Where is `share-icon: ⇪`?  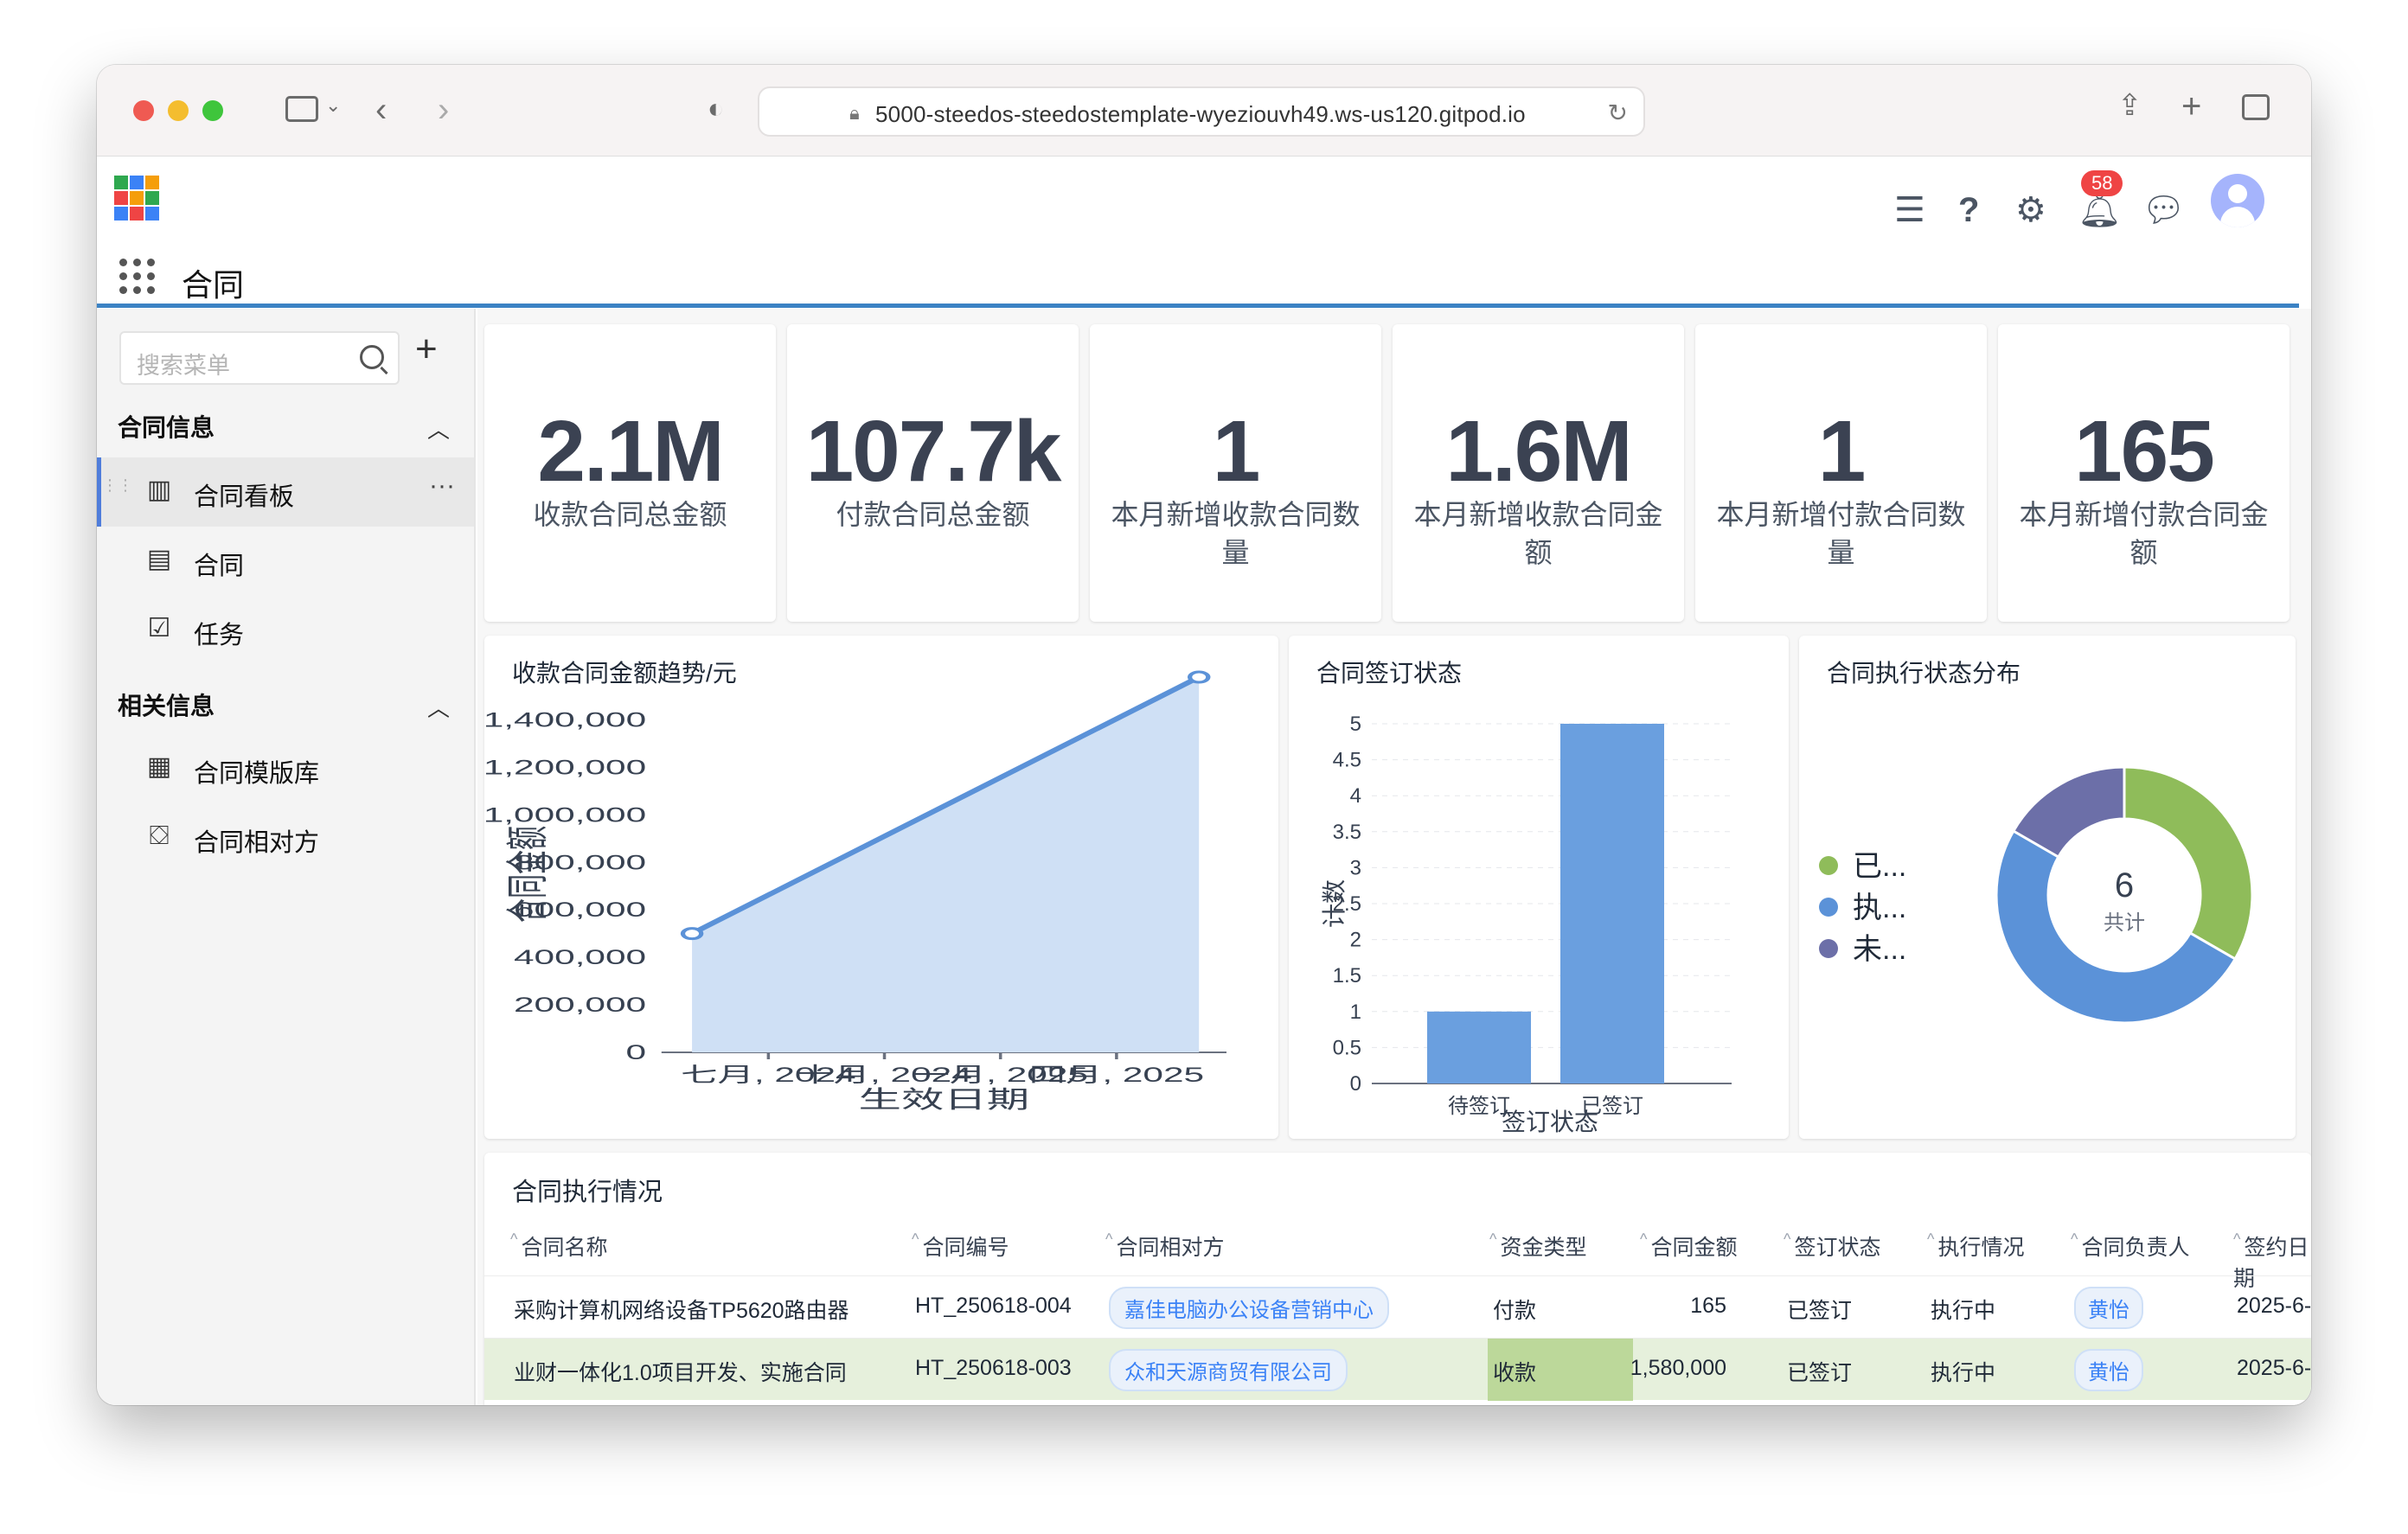
share-icon: ⇪ is located at coordinates (2129, 106).